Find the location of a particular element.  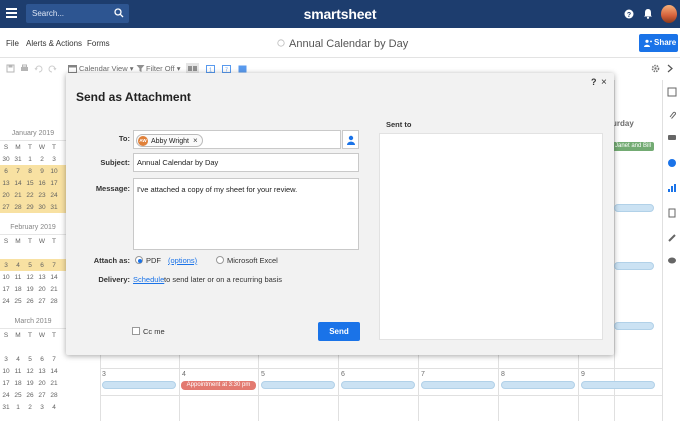

share-button: Share is located at coordinates (658, 43).